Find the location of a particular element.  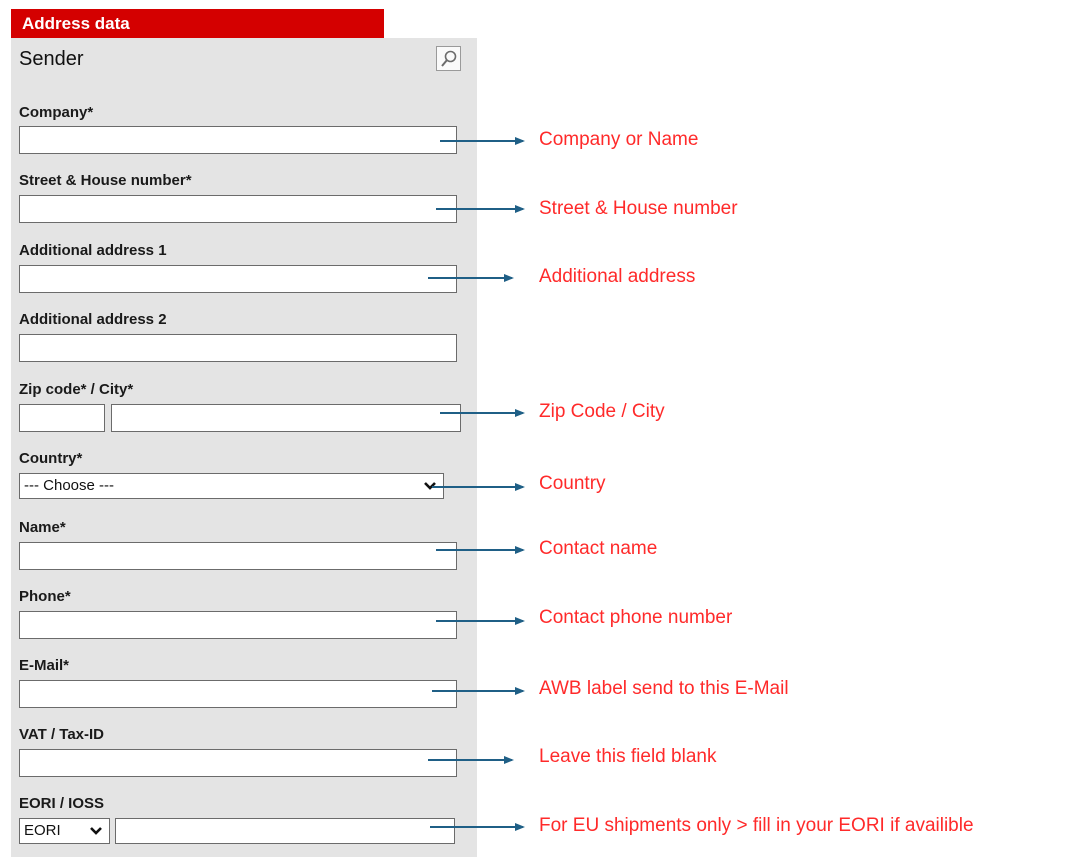

note-email: AWB label send to this E-Mail is located at coordinates (664, 688).